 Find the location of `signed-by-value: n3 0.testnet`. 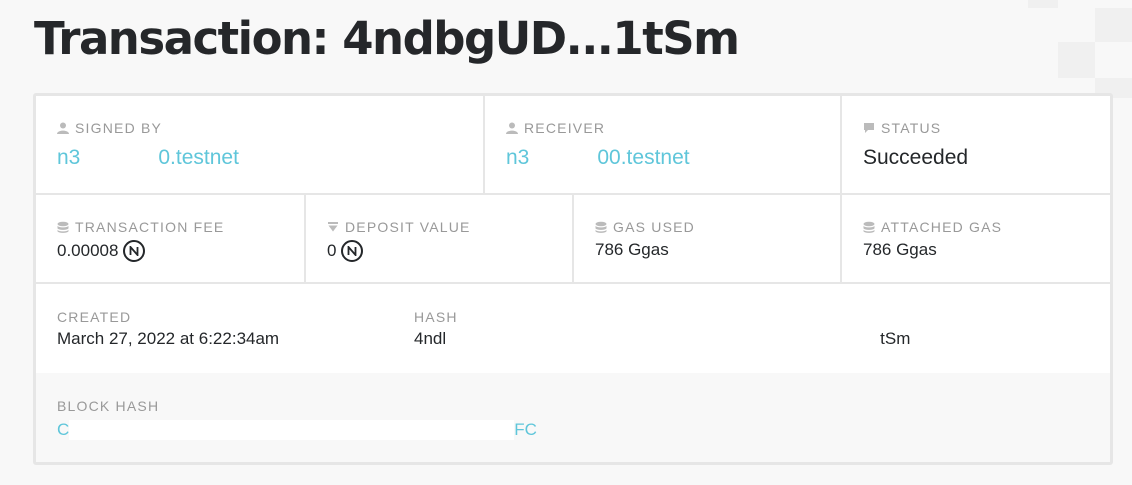

signed-by-value: n3 0.testnet is located at coordinates (148, 158).